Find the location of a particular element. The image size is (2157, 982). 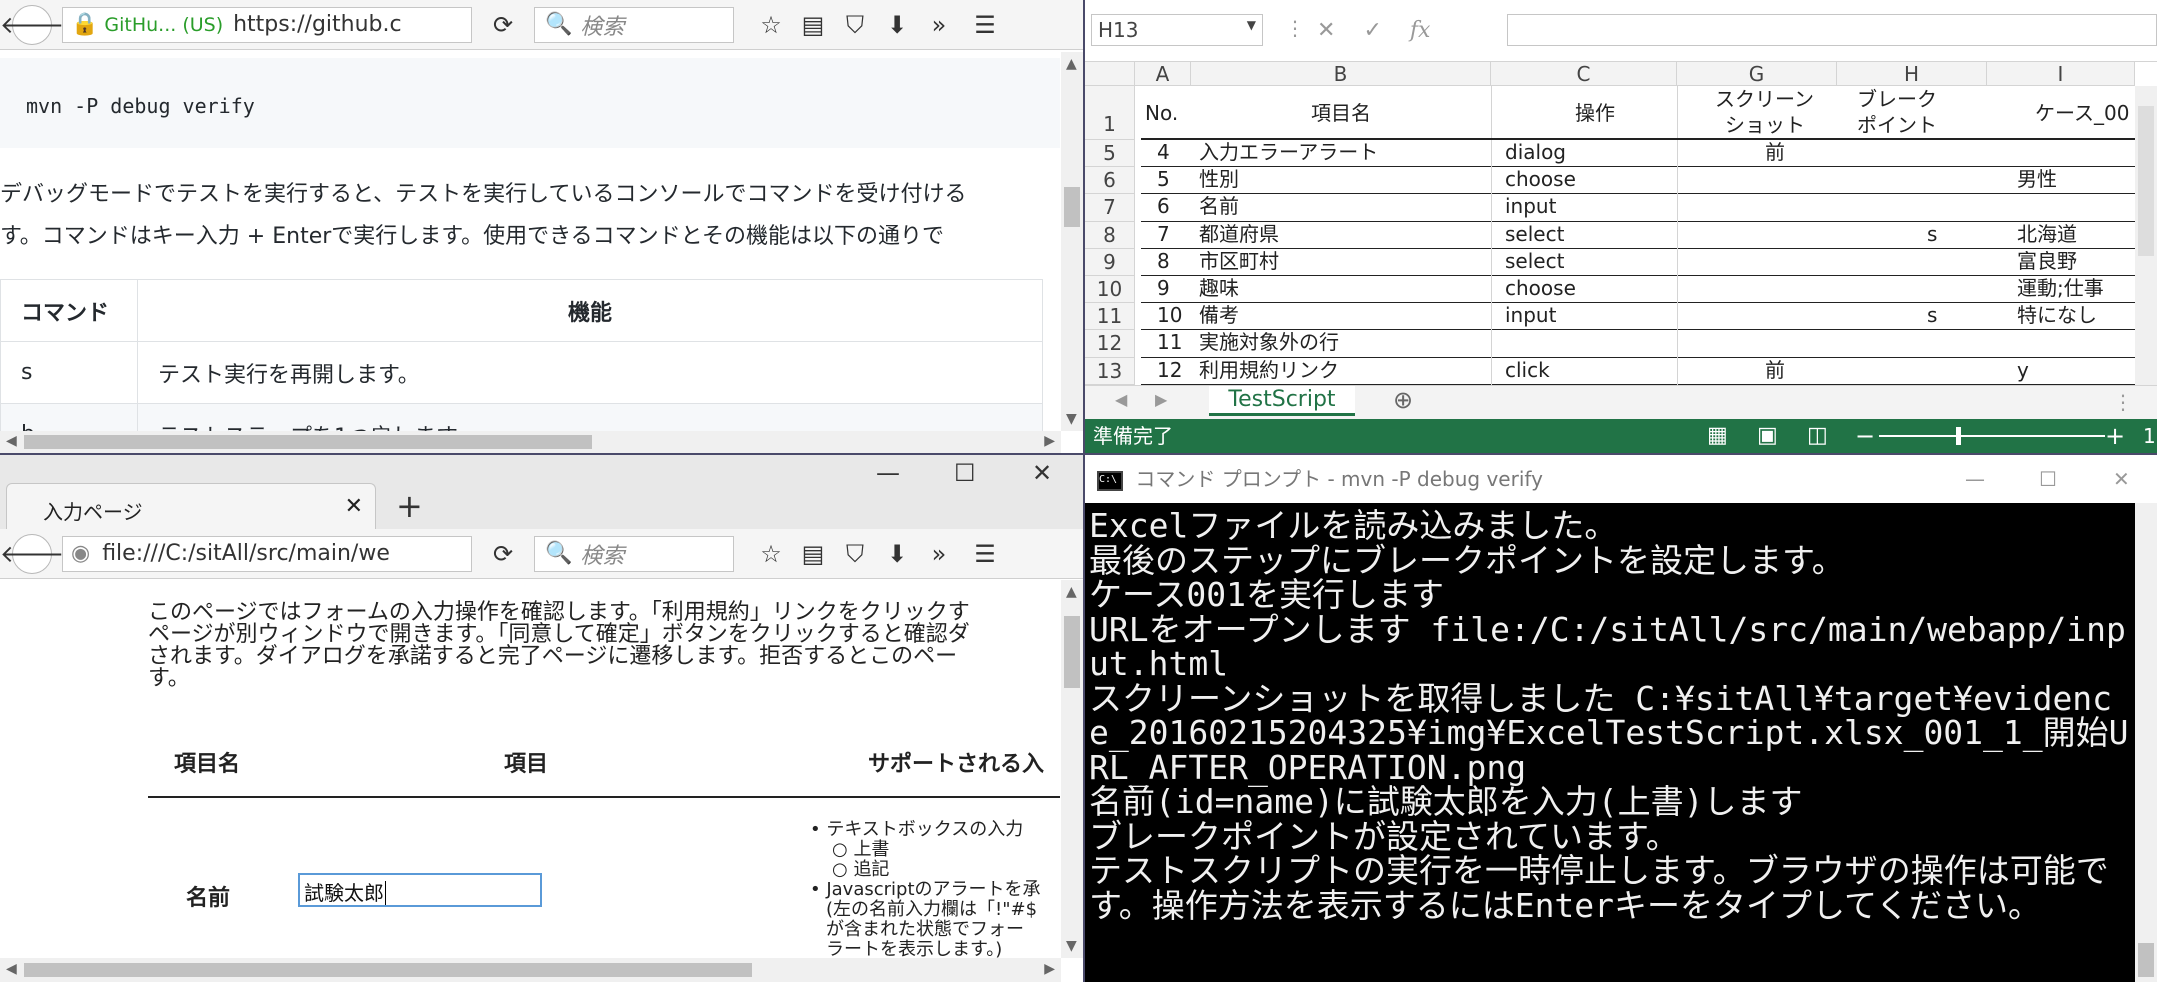

cell-name: 趣味 is located at coordinates (1345, 288).